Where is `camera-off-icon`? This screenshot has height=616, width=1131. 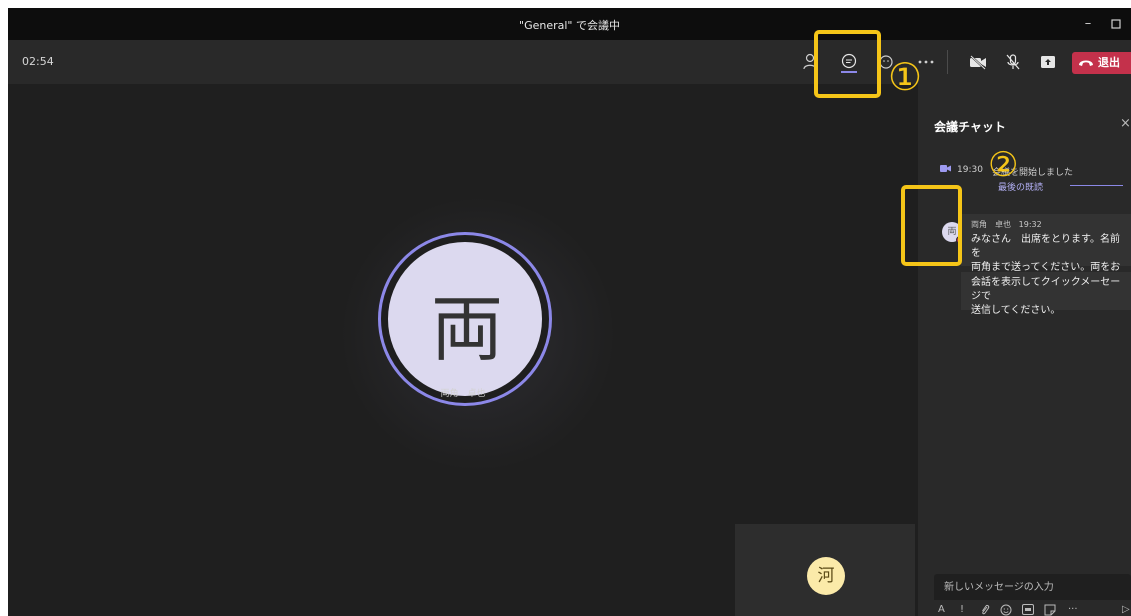
camera-off-icon is located at coordinates (978, 62).